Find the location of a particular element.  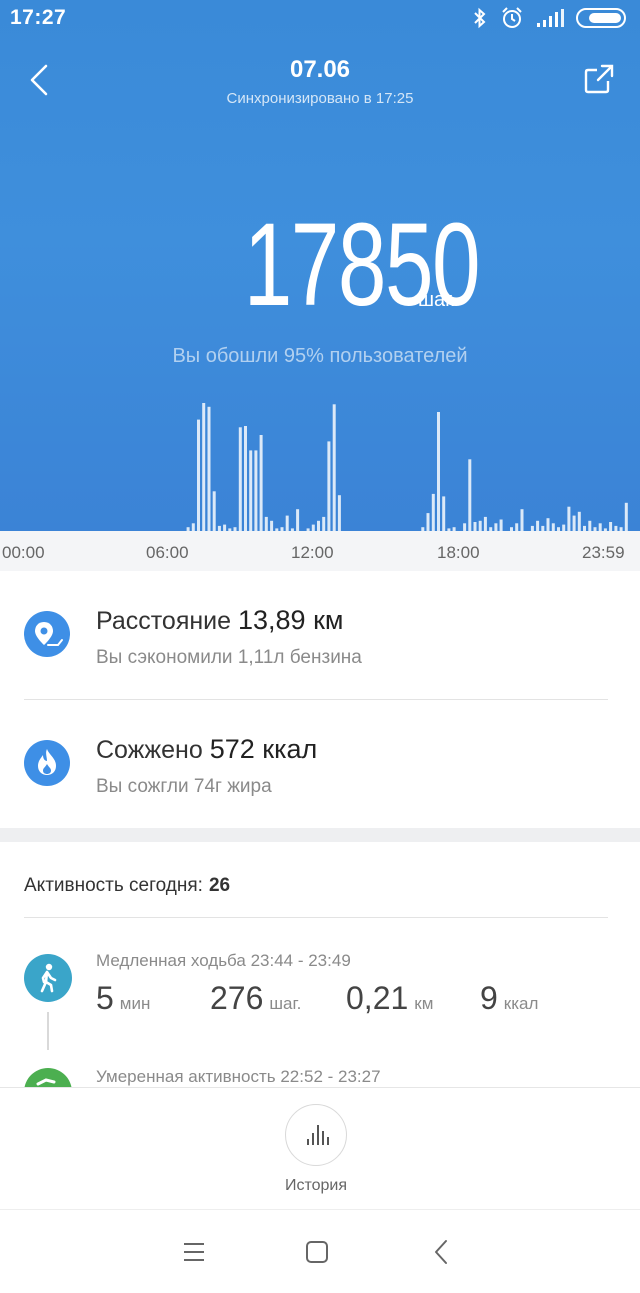

activity-calories: 9 ккал is located at coordinates (509, 998).